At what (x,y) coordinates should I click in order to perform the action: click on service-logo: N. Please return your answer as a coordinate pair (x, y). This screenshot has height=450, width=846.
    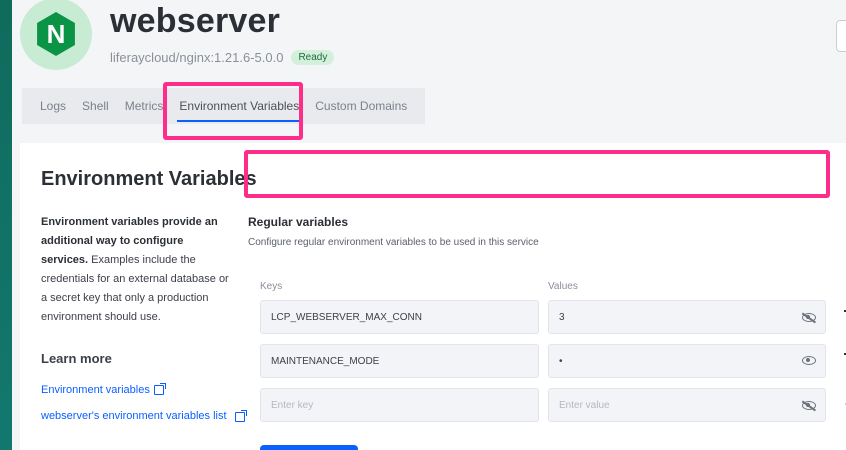
    Looking at the image, I should click on (56, 35).